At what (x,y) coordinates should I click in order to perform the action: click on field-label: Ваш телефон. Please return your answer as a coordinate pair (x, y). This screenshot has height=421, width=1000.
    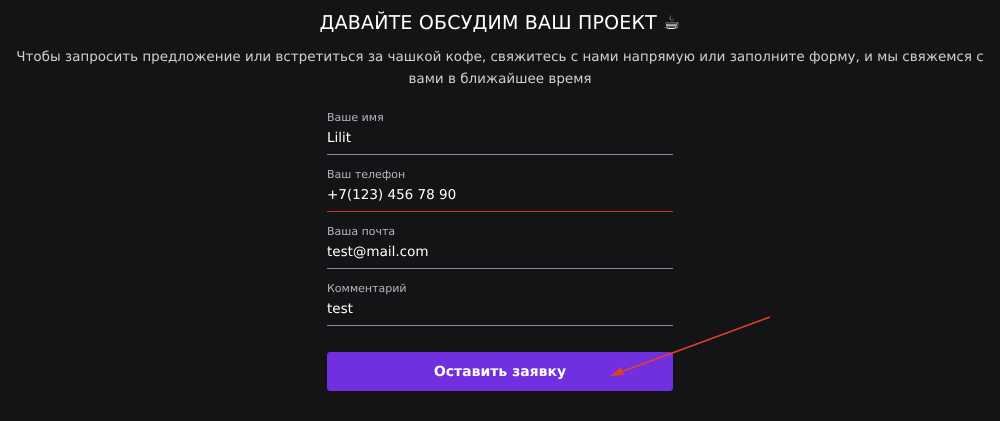
    Looking at the image, I should click on (366, 175).